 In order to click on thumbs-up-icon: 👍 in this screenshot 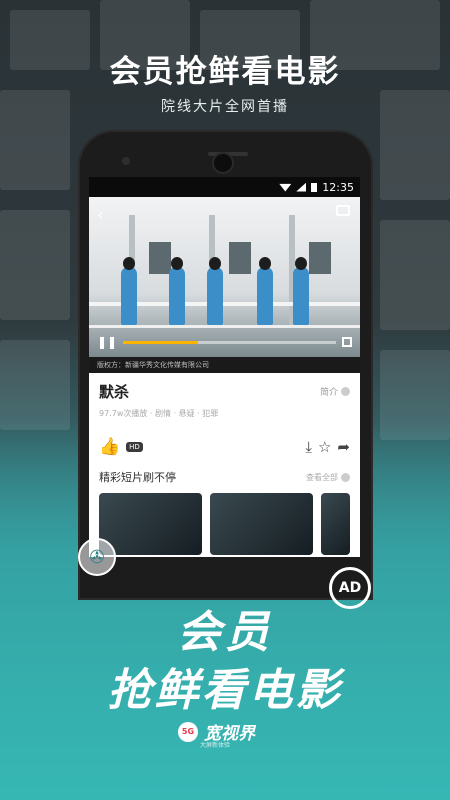, I will do `click(109, 447)`.